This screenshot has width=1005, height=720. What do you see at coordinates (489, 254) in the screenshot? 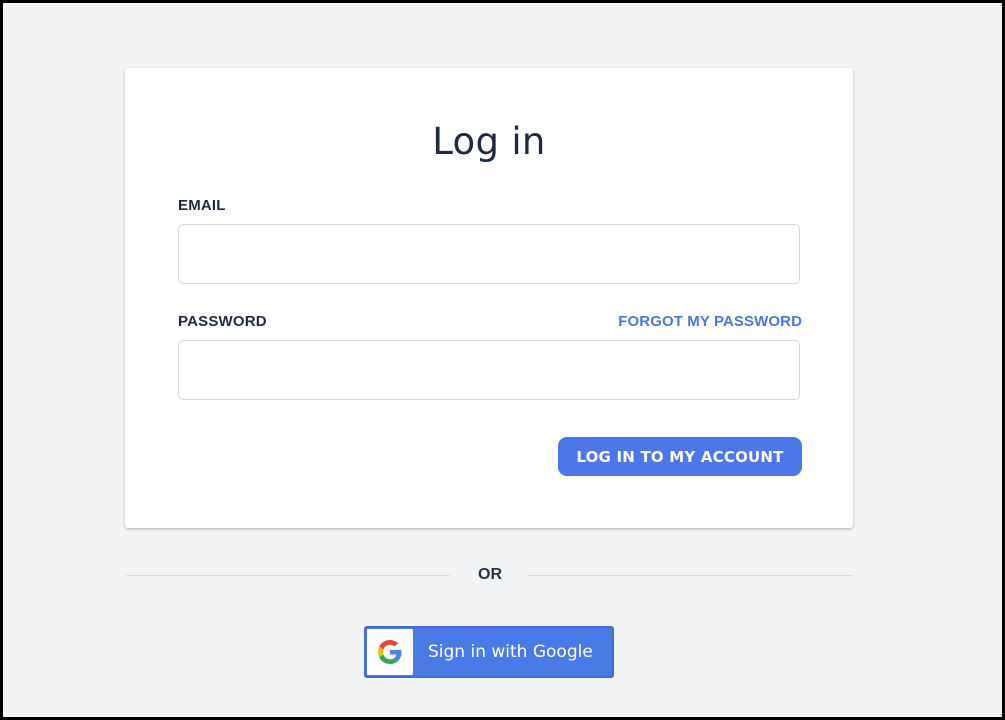
I see `email-field` at bounding box center [489, 254].